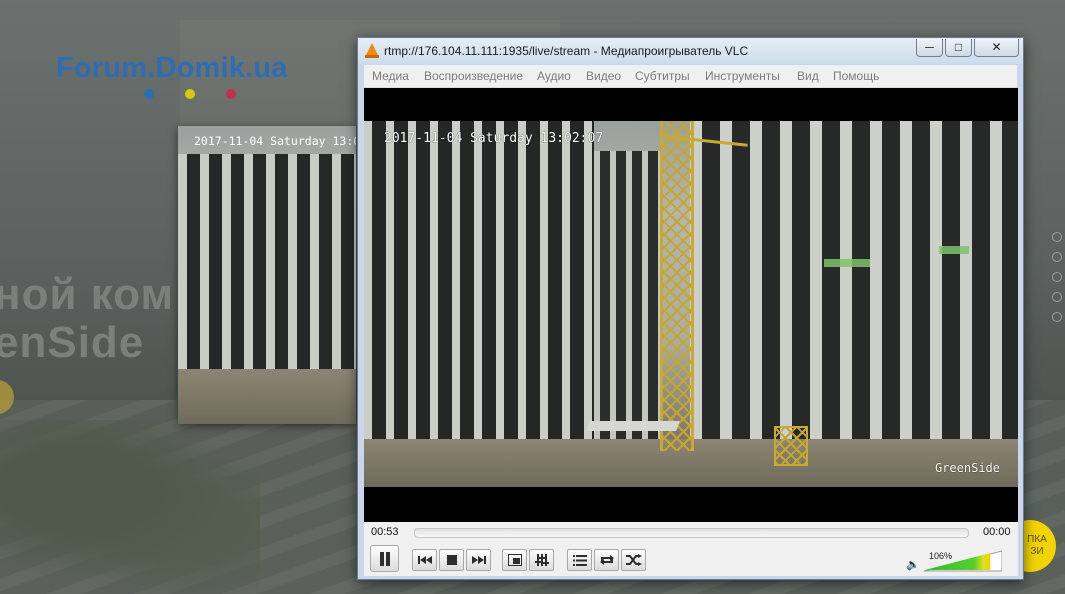 This screenshot has width=1065, height=594. I want to click on stop-icon, so click(451, 560).